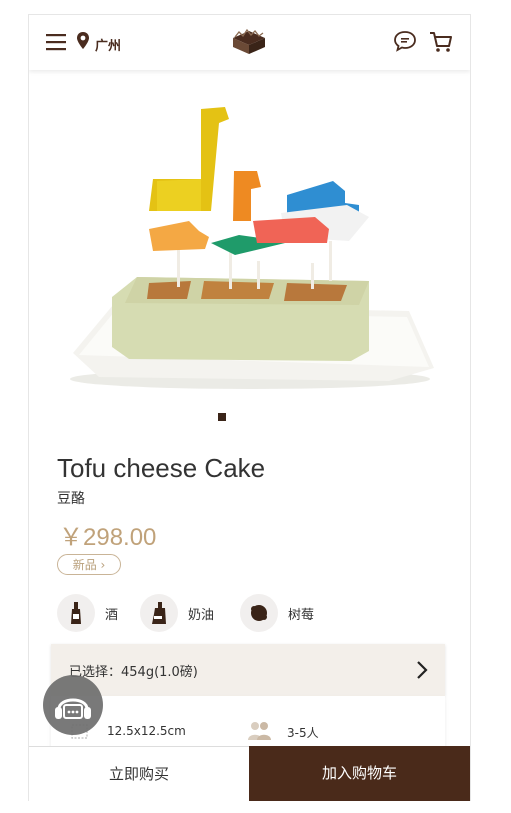  What do you see at coordinates (76, 613) in the screenshot?
I see `wine-bottle-icon` at bounding box center [76, 613].